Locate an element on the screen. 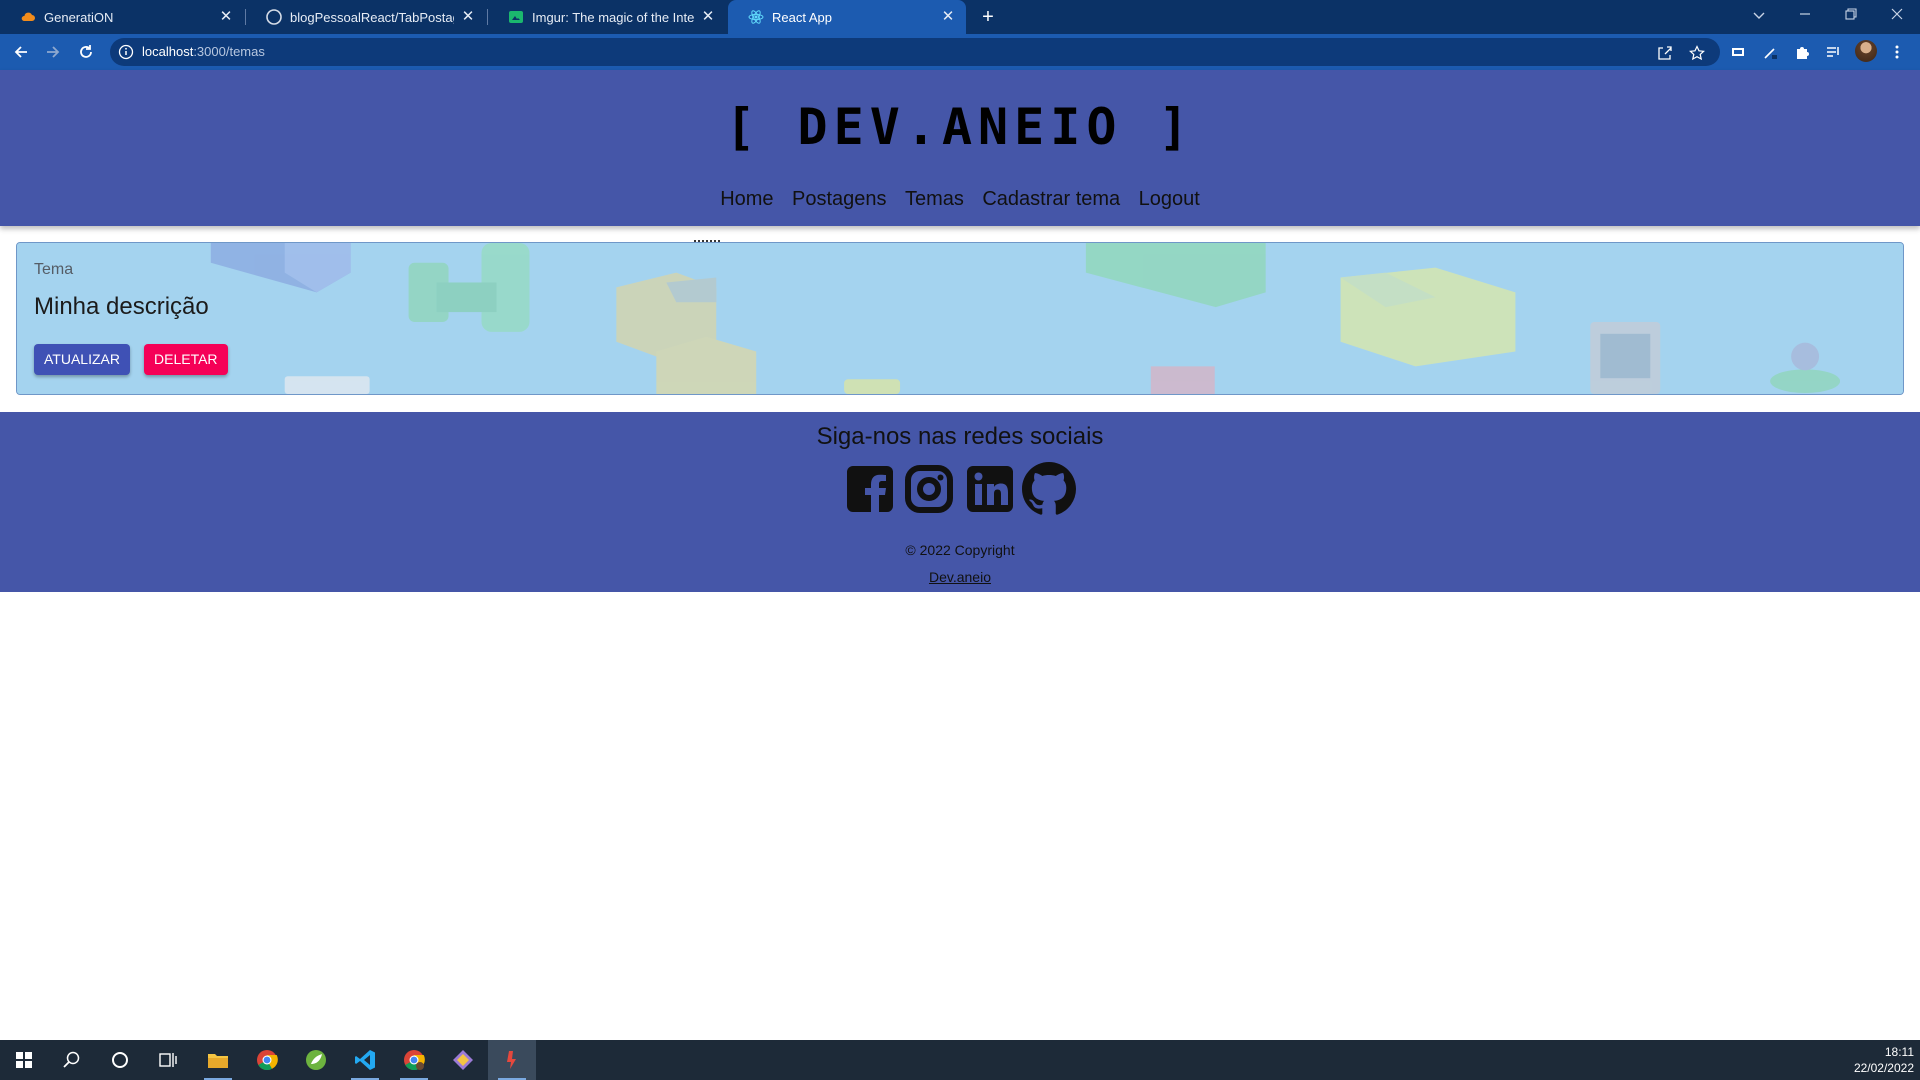 The height and width of the screenshot is (1080, 1920). back-arrow-icon is located at coordinates (21, 52).